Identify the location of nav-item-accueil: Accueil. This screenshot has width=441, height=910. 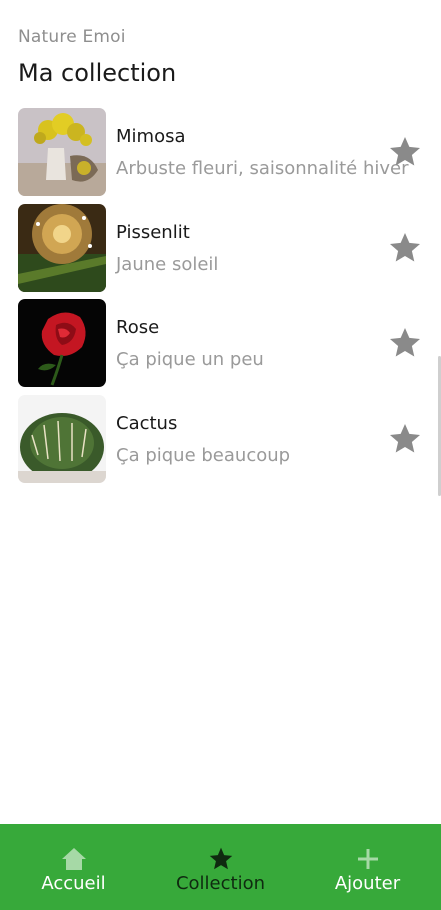
(73, 867).